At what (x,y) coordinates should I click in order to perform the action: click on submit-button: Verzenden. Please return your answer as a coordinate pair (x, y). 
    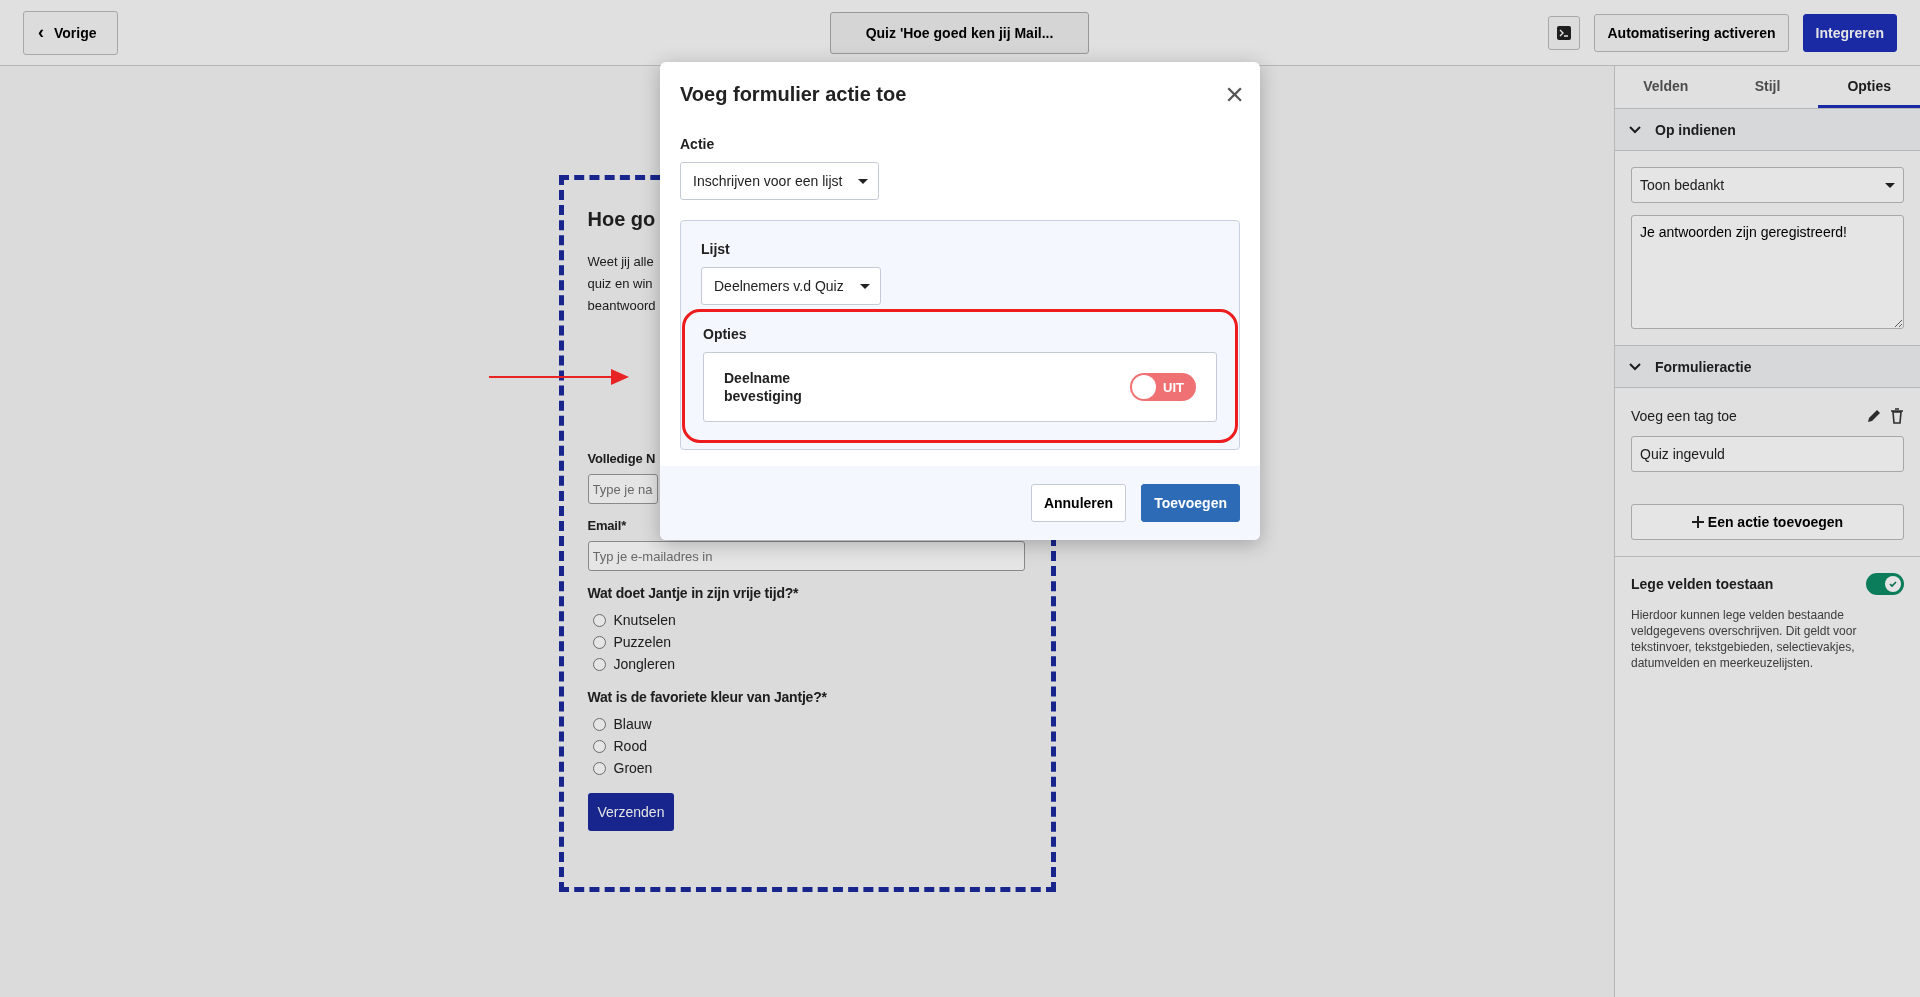
    Looking at the image, I should click on (631, 812).